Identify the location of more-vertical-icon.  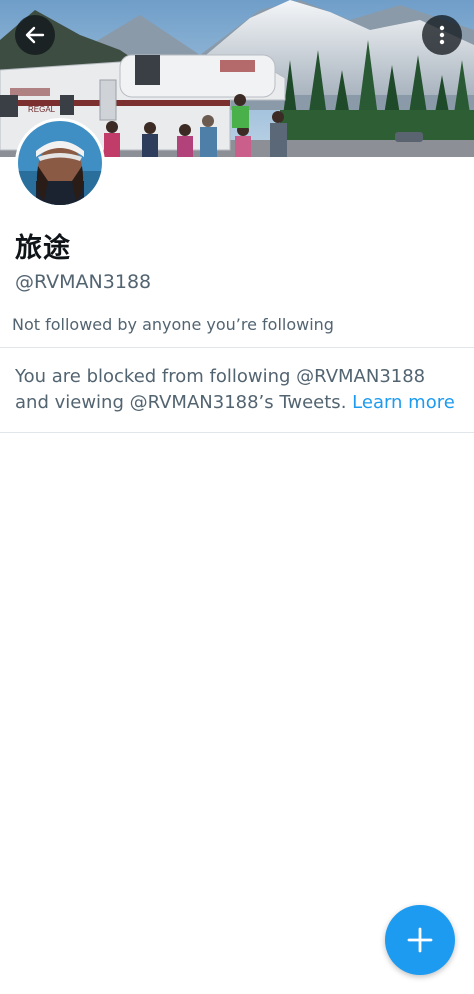
(442, 35).